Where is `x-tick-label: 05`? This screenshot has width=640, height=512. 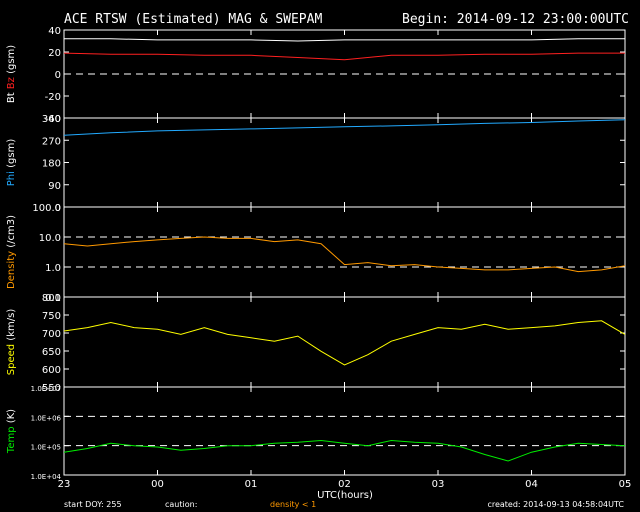
x-tick-label: 05 is located at coordinates (625, 484).